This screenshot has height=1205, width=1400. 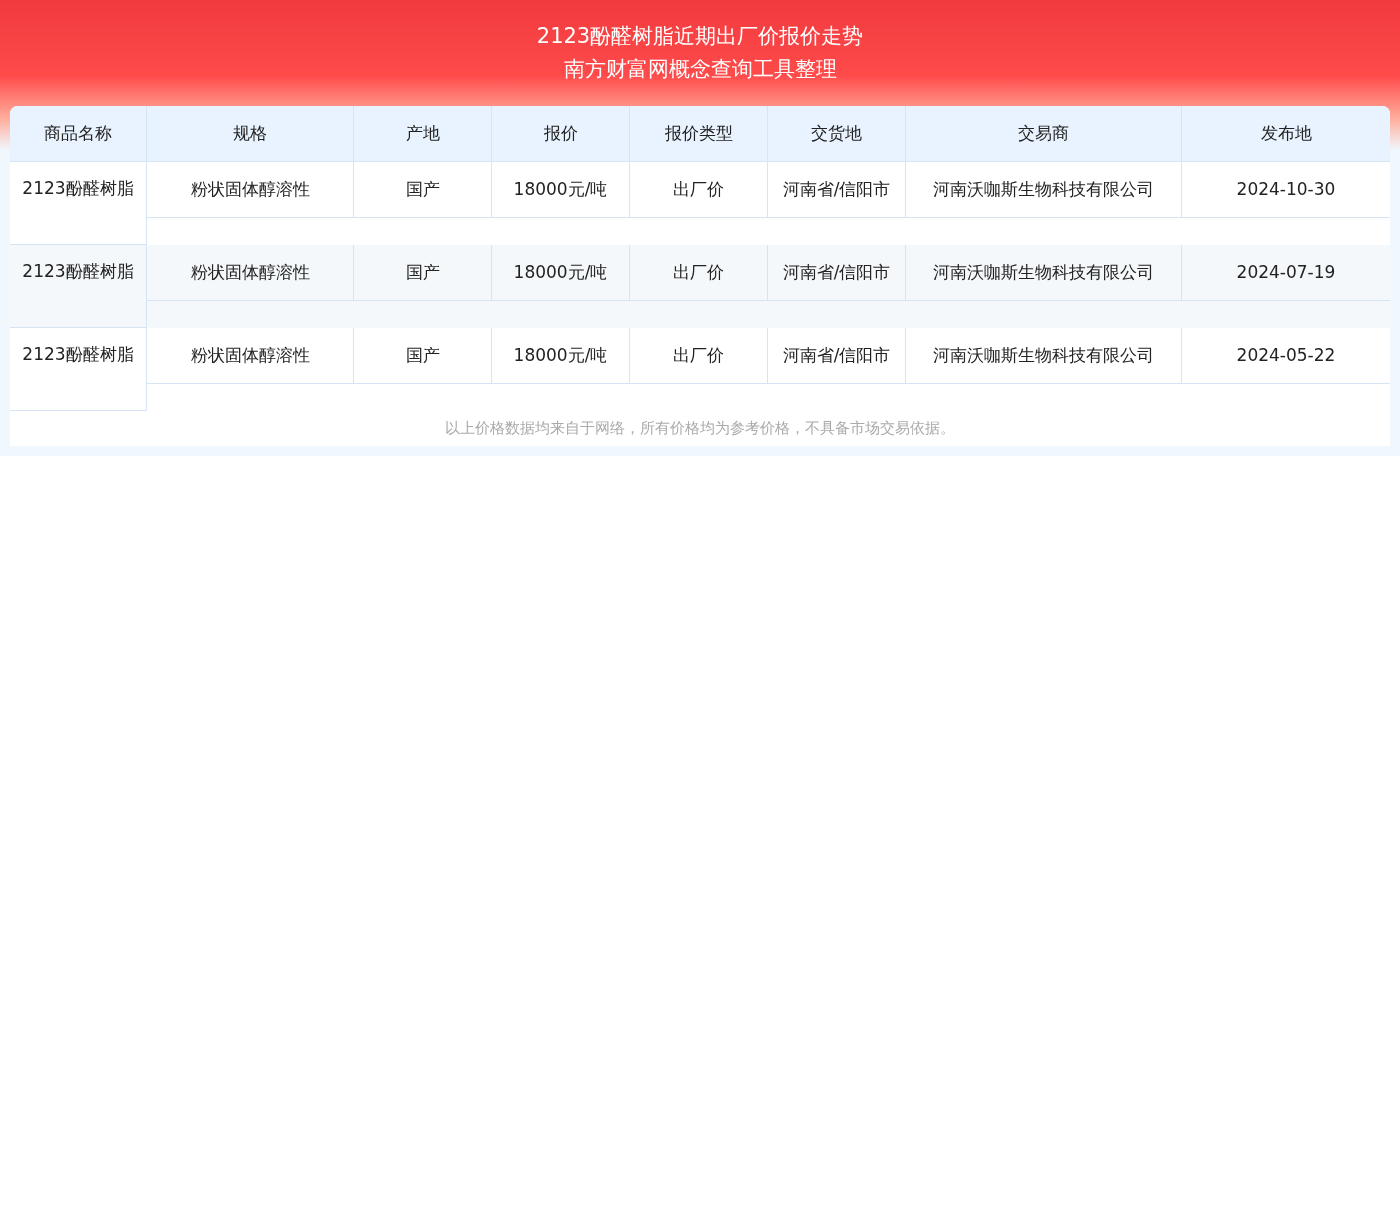 What do you see at coordinates (1286, 189) in the screenshot?
I see `table-cell-text: 2024-10-30` at bounding box center [1286, 189].